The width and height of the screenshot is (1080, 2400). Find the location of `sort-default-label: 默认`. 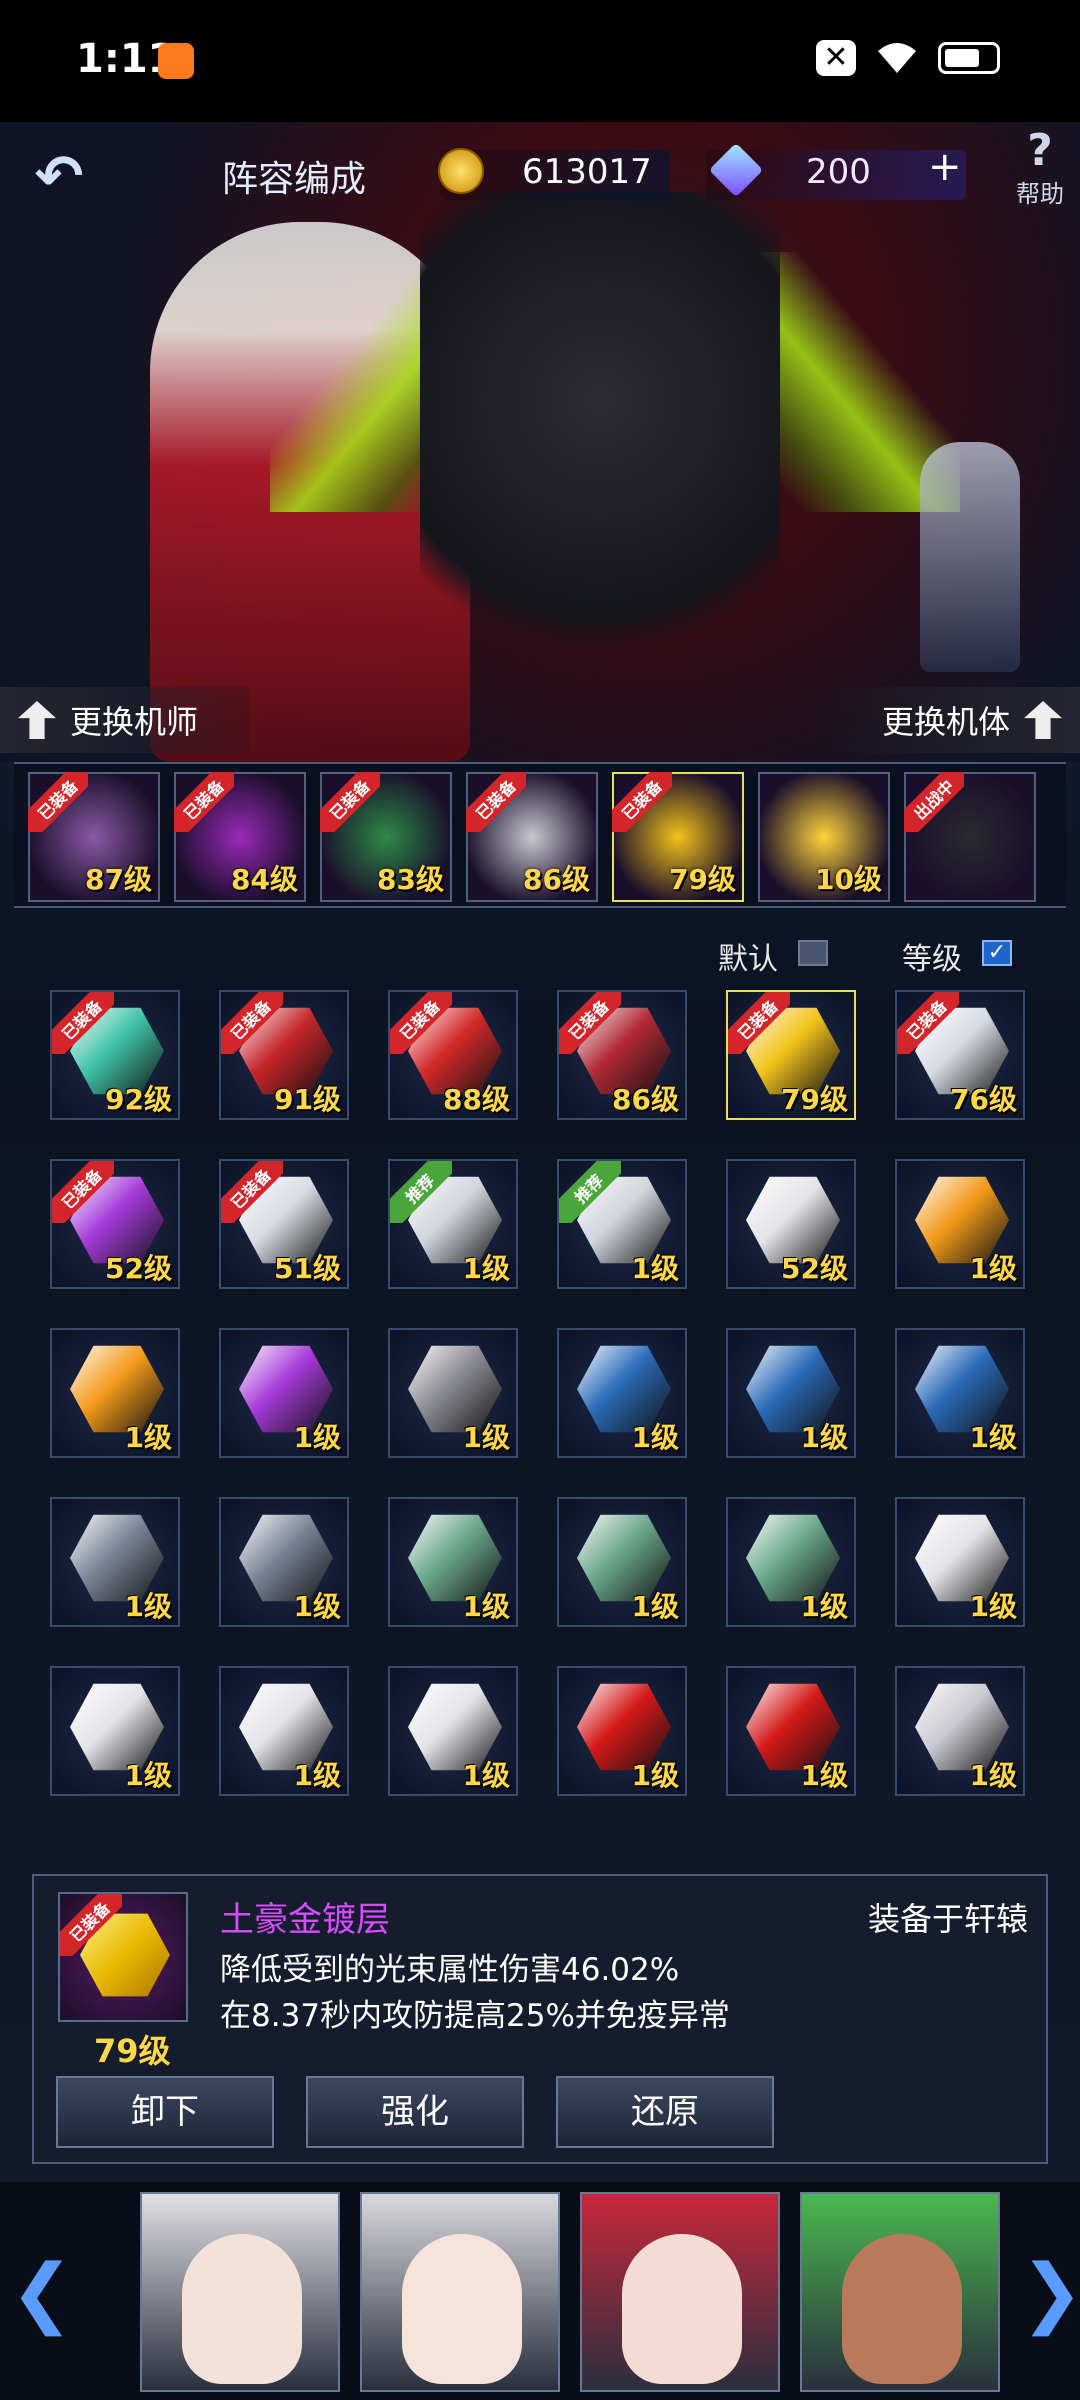

sort-default-label: 默认 is located at coordinates (748, 959).